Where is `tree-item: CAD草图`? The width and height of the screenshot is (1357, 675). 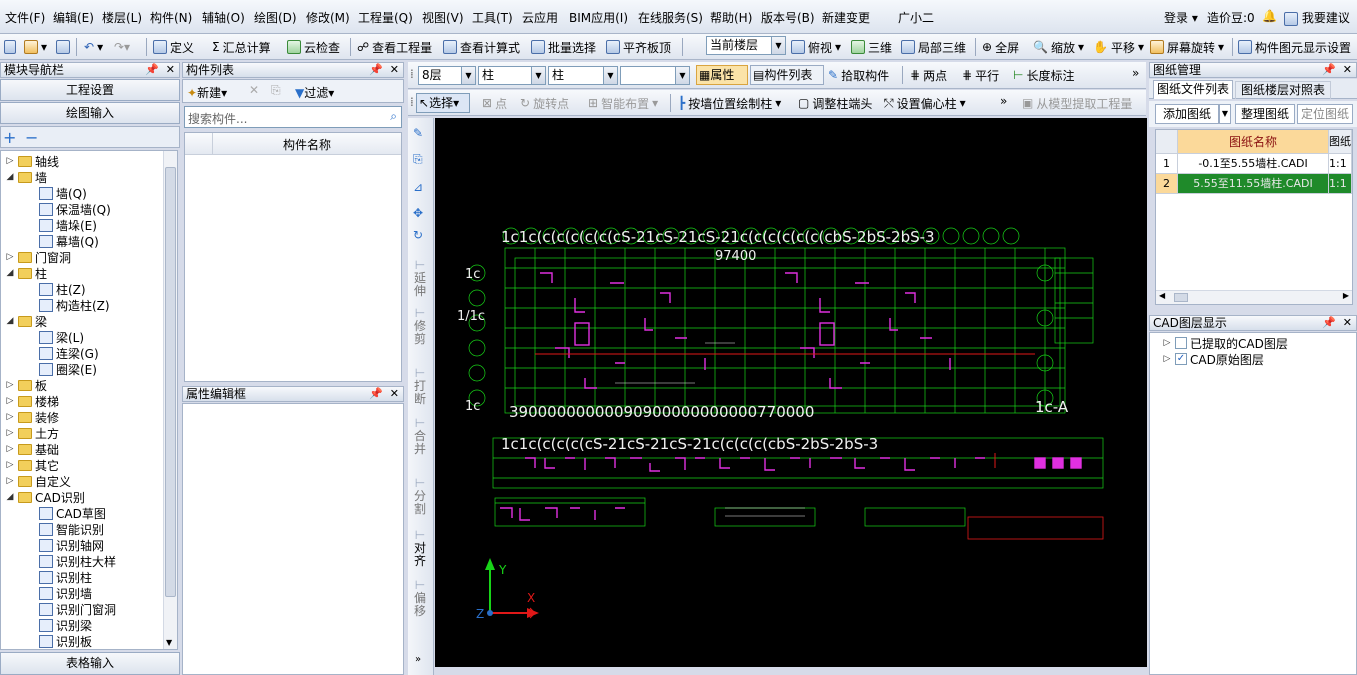 tree-item: CAD草图 is located at coordinates (72, 513).